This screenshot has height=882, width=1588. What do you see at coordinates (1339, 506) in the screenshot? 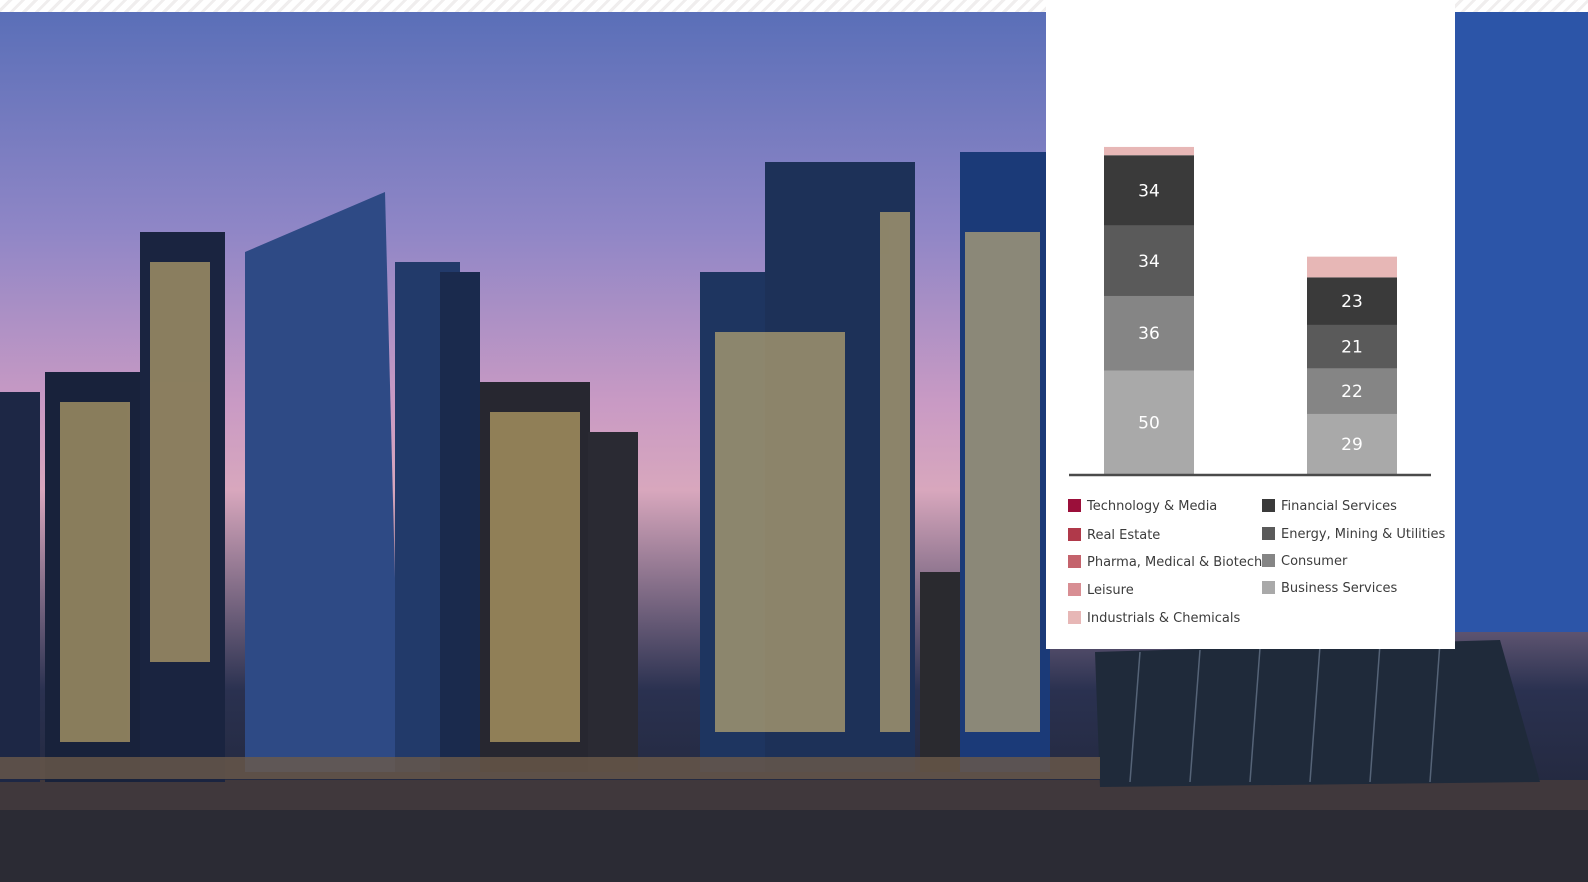
I see `legend-label: Financial Services` at bounding box center [1339, 506].